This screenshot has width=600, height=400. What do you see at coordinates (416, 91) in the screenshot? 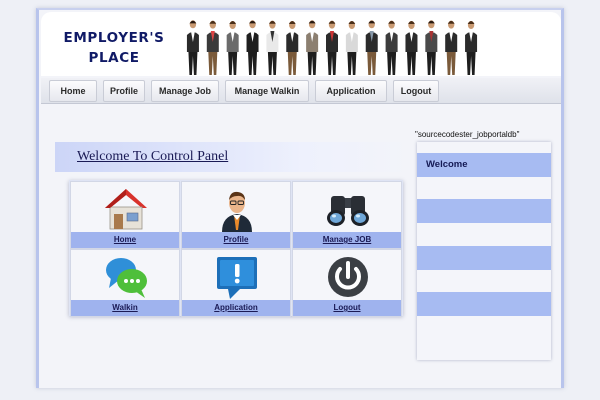
I see `nav-logout: Logout` at bounding box center [416, 91].